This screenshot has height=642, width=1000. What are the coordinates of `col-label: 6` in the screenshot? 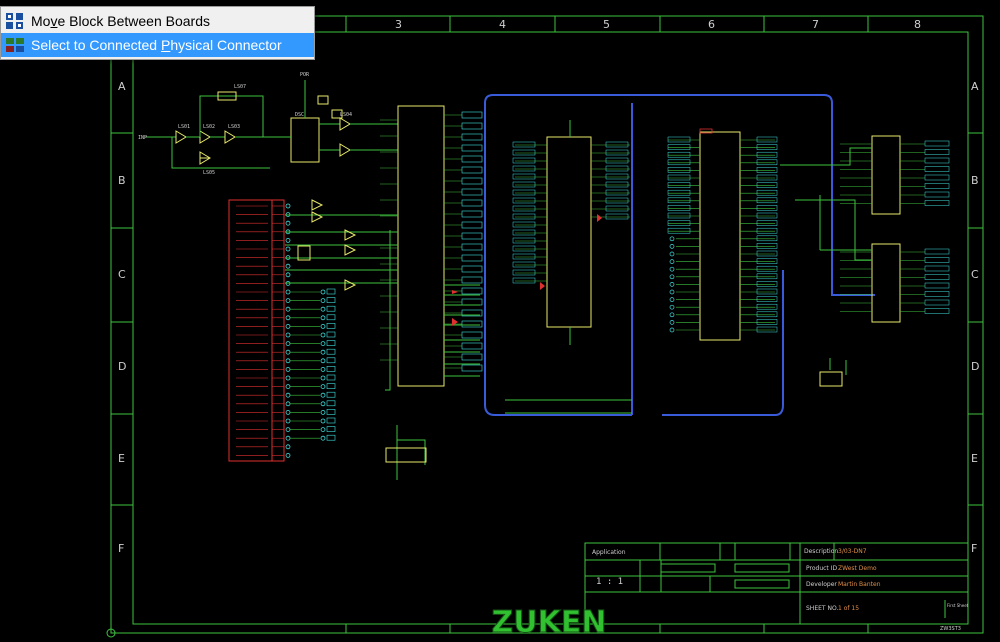 It's located at (711, 24).